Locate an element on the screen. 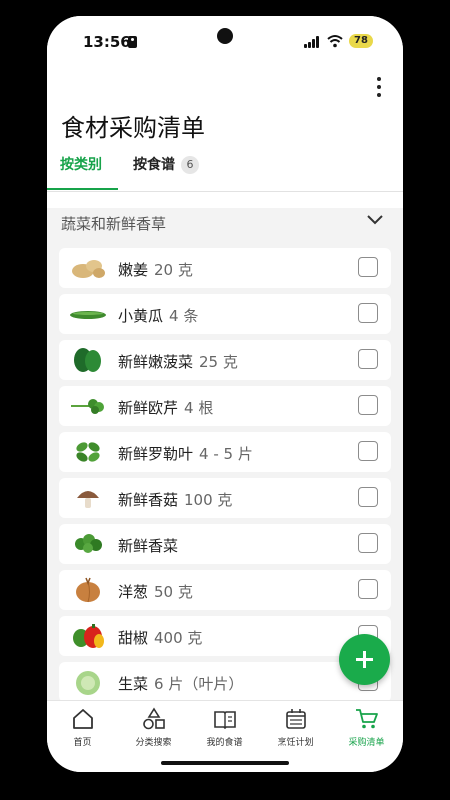 This screenshot has width=450, height=800. list-item: 新鲜嫩菠菜 25 克 is located at coordinates (225, 360).